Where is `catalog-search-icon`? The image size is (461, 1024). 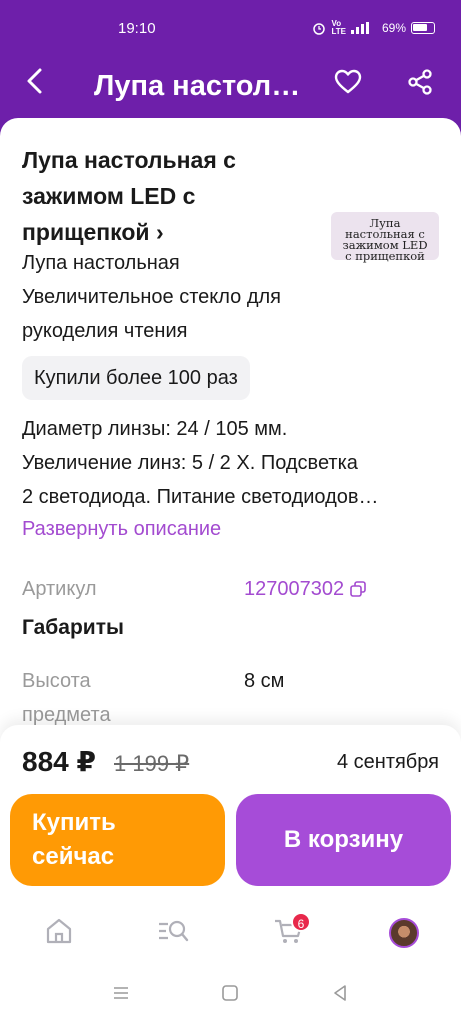
catalog-search-icon is located at coordinates (173, 931).